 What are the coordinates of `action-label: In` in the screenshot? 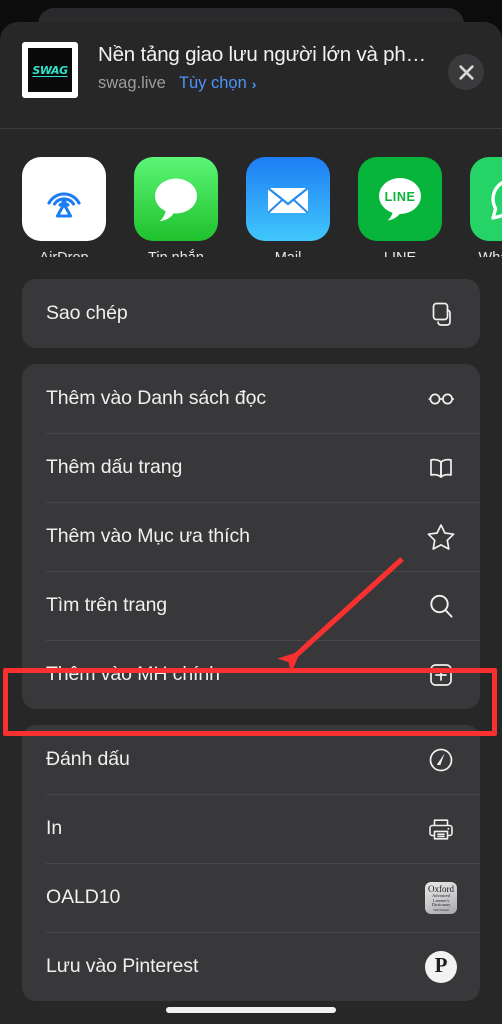 It's located at (54, 828).